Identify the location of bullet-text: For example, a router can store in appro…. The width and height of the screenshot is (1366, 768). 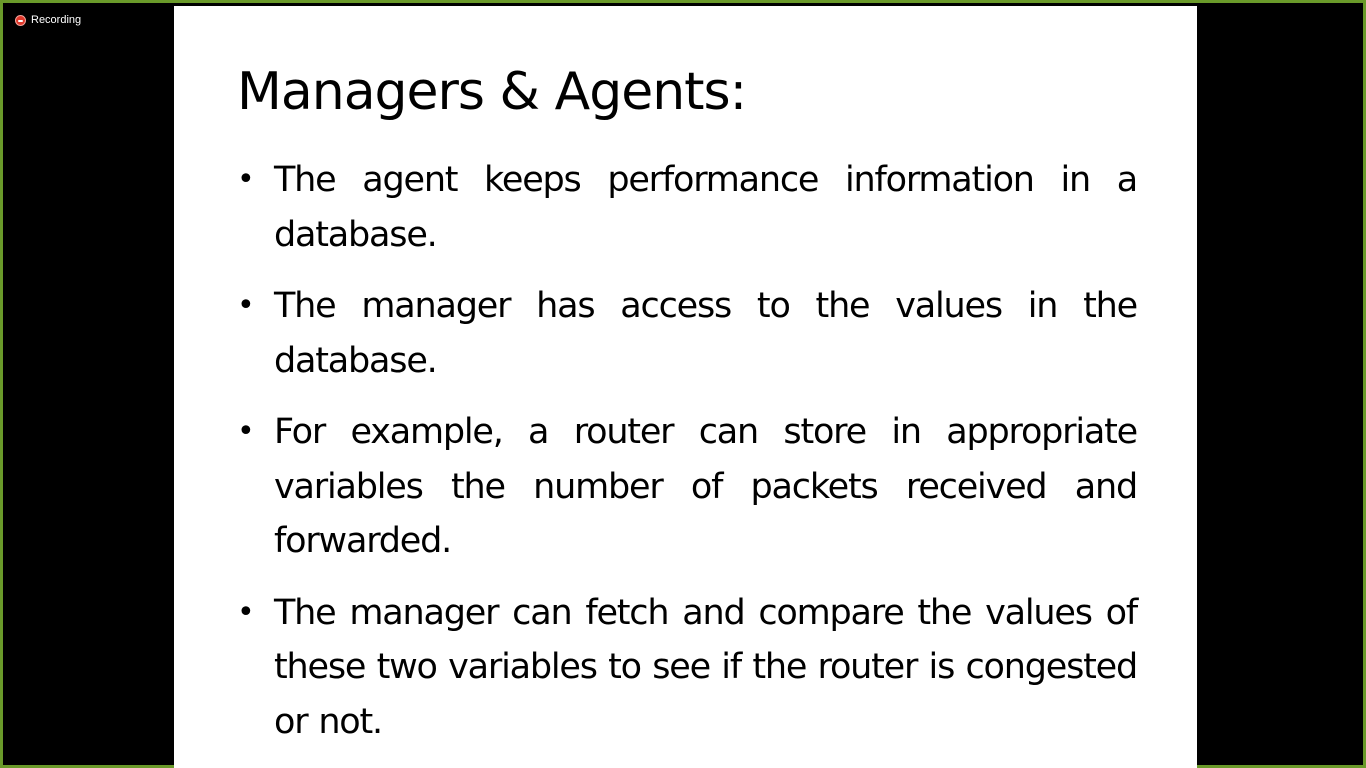
(706, 486).